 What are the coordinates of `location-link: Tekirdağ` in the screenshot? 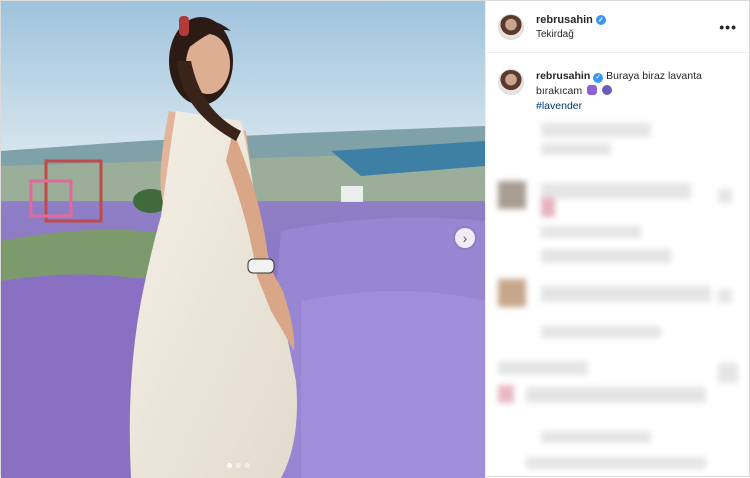 It's located at (627, 34).